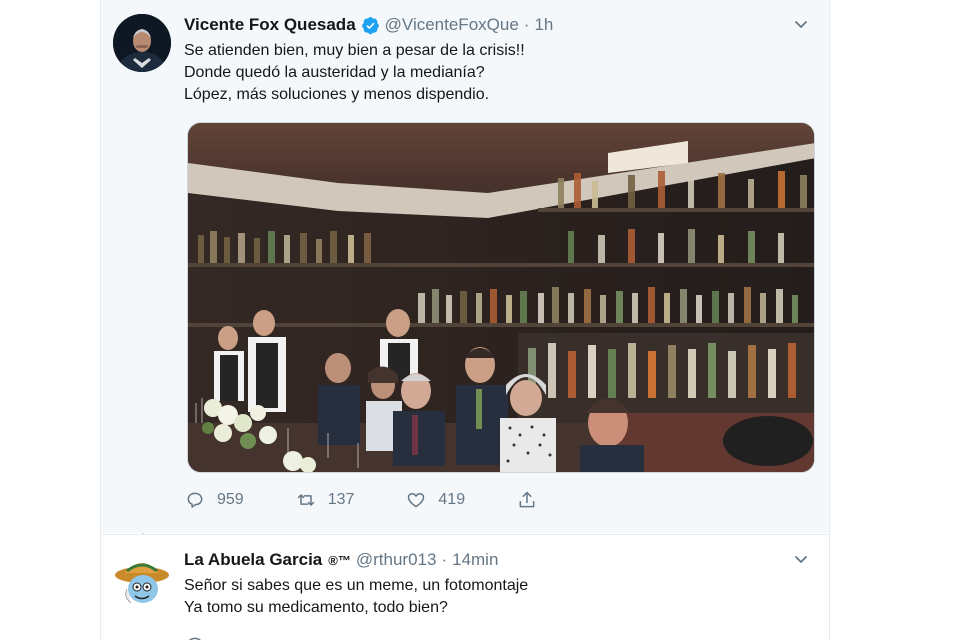 The height and width of the screenshot is (640, 960). What do you see at coordinates (227, 637) in the screenshot?
I see `reply-actions` at bounding box center [227, 637].